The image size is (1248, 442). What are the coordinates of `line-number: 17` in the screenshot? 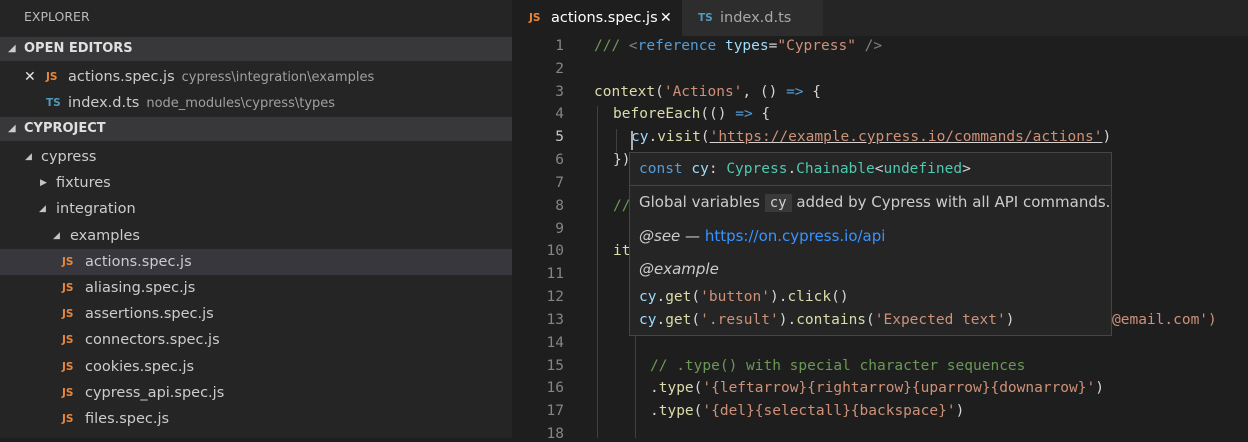 It's located at (555, 411).